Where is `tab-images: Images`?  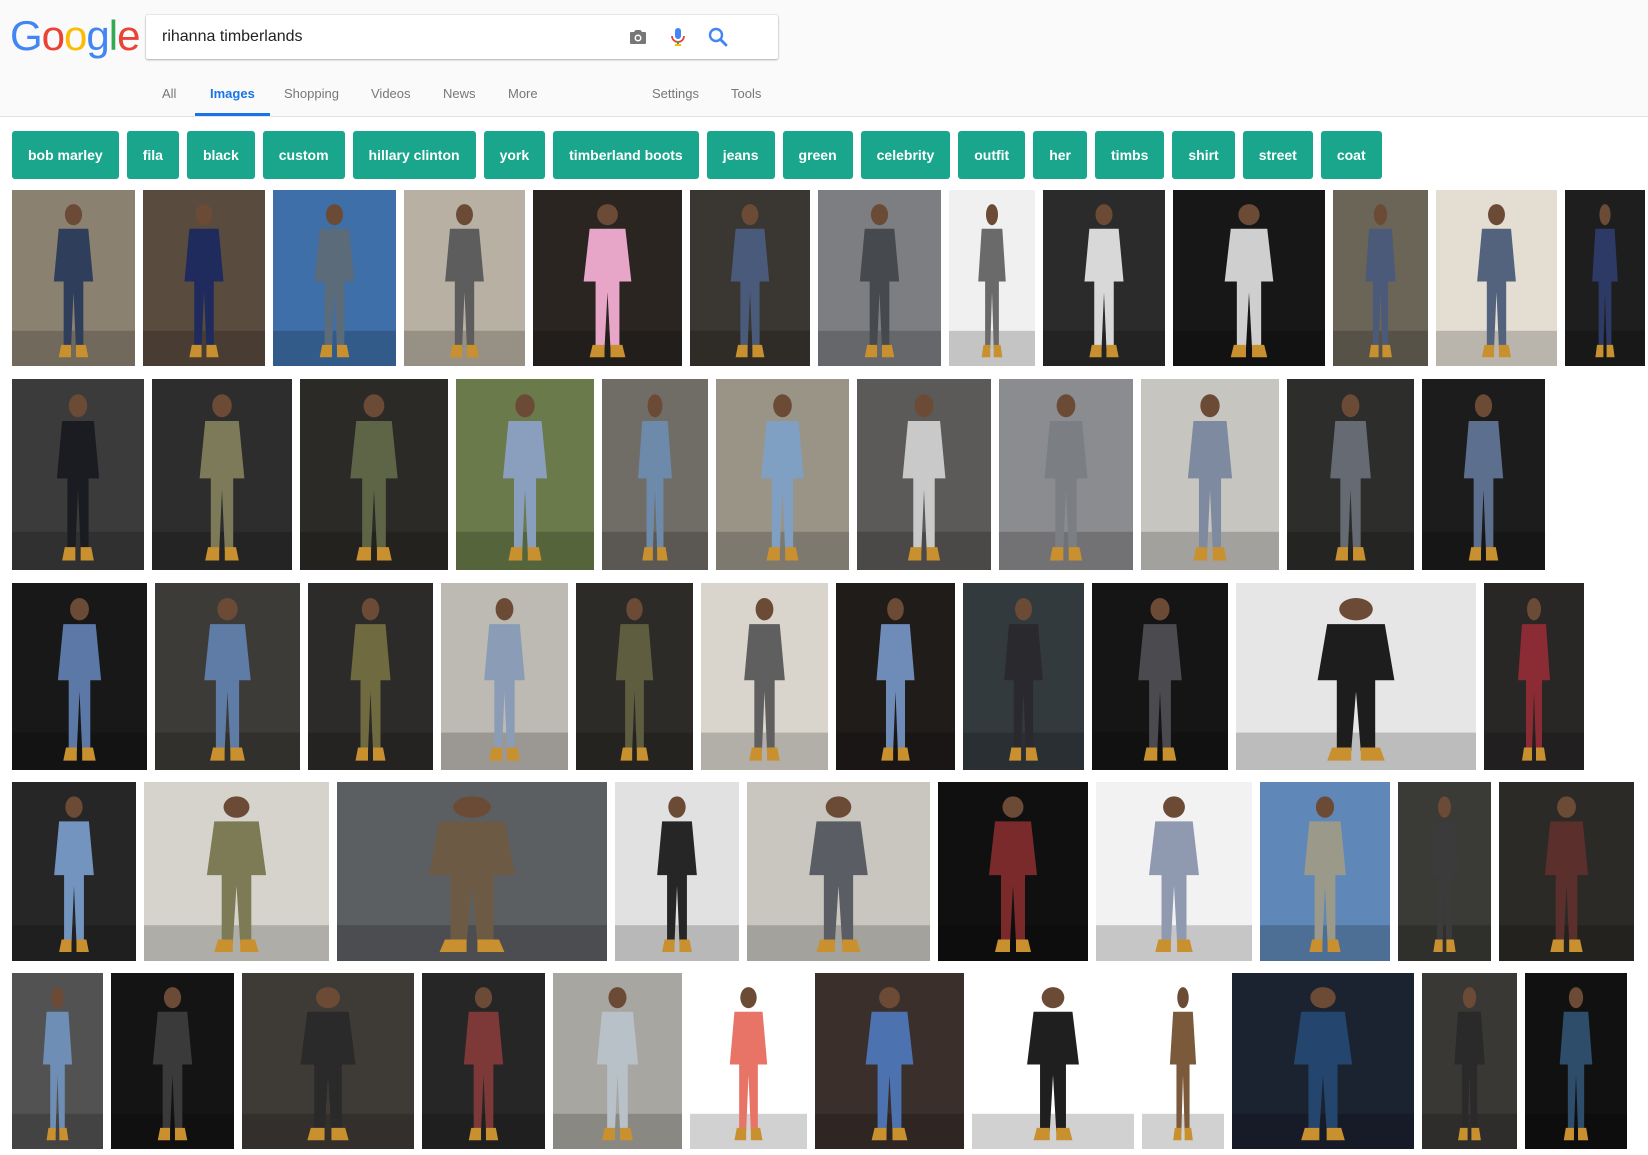 tab-images: Images is located at coordinates (232, 101).